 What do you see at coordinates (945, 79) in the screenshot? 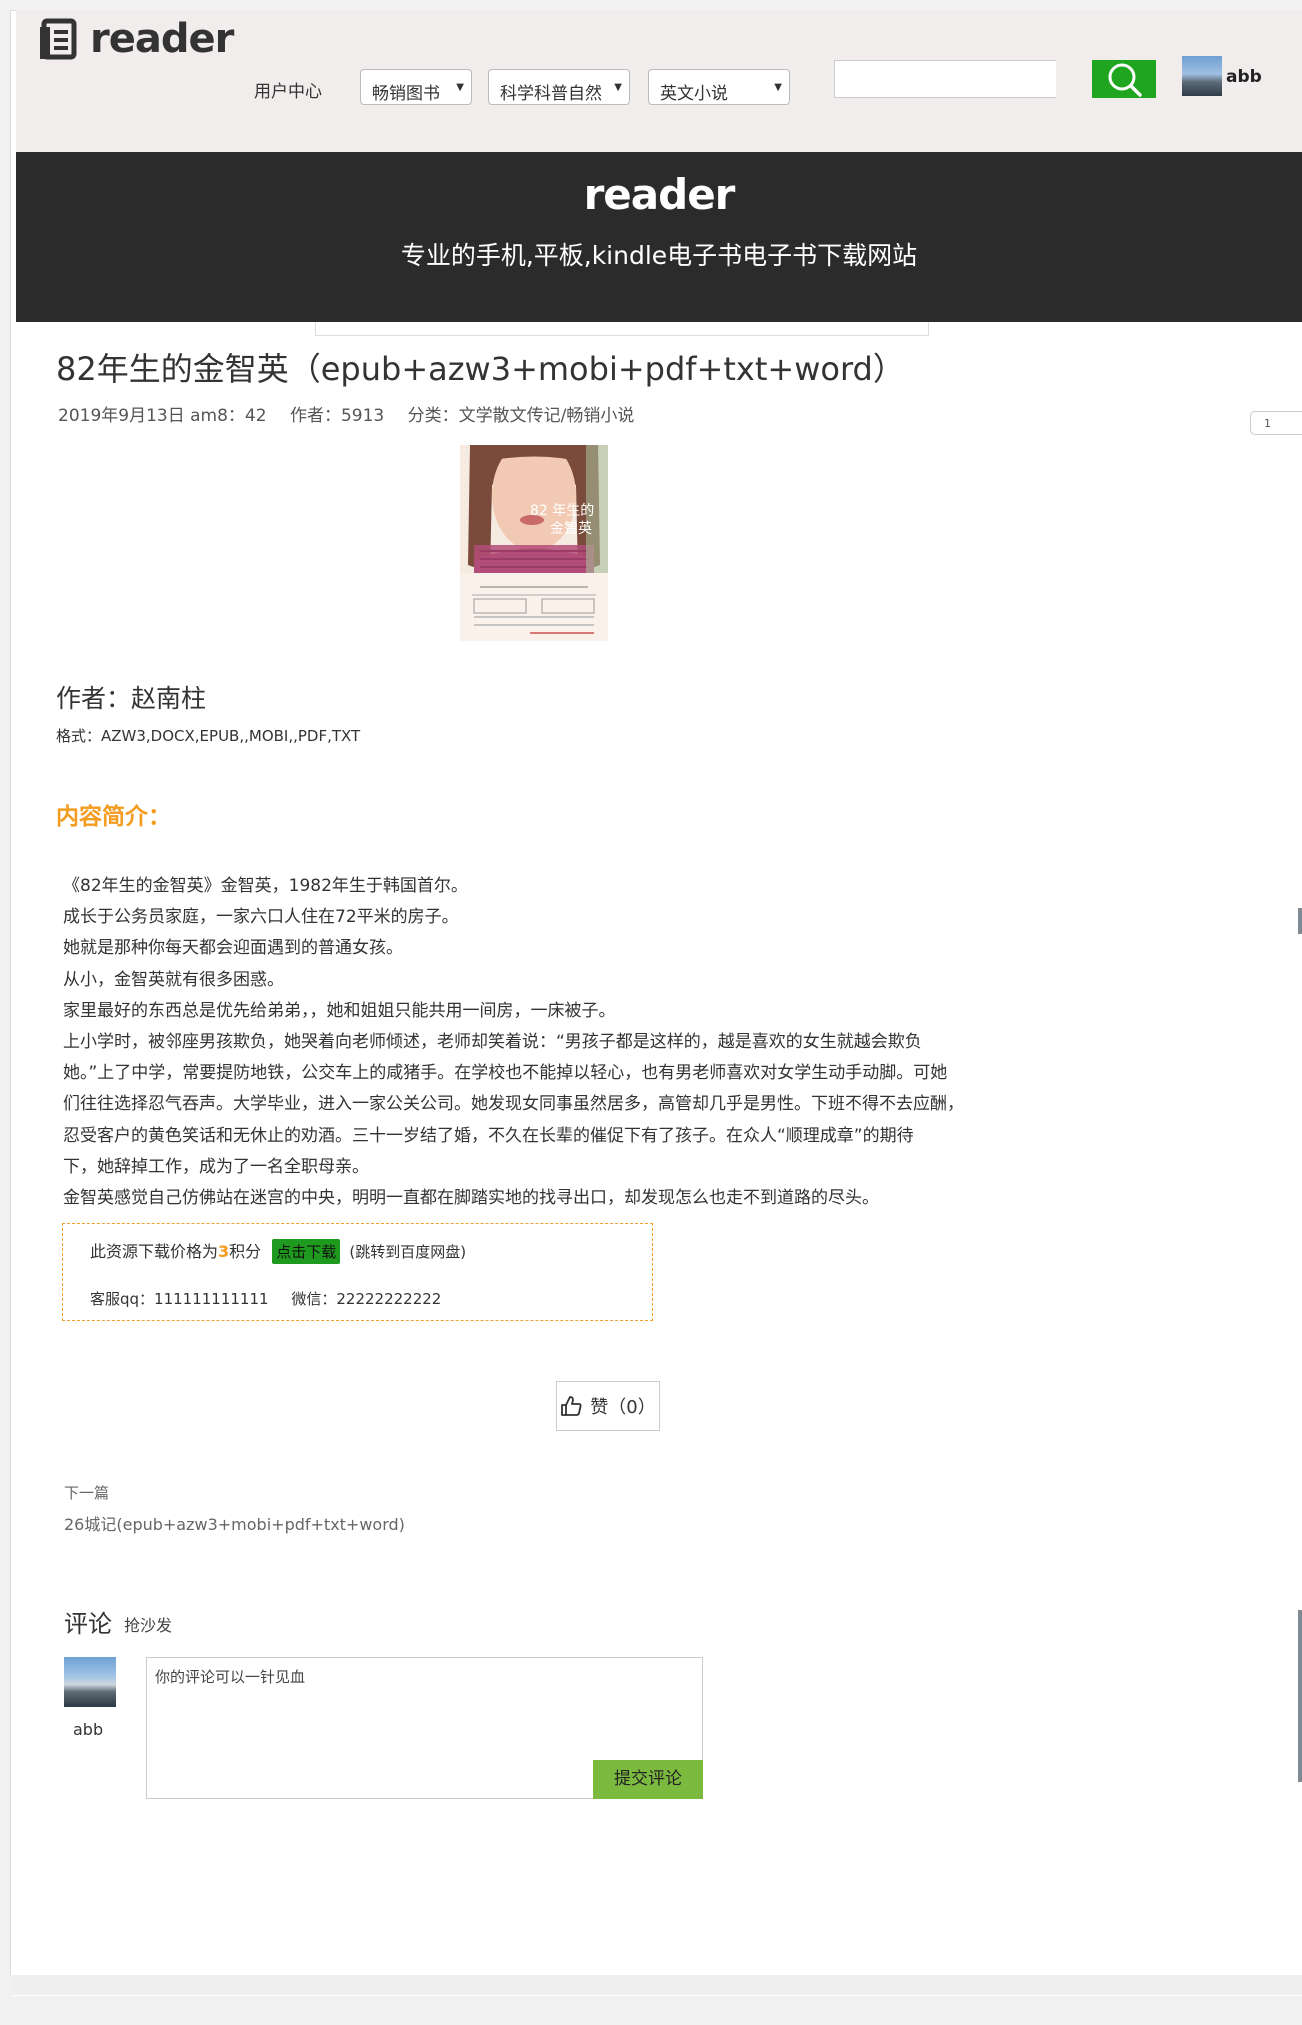
I see `search-input` at bounding box center [945, 79].